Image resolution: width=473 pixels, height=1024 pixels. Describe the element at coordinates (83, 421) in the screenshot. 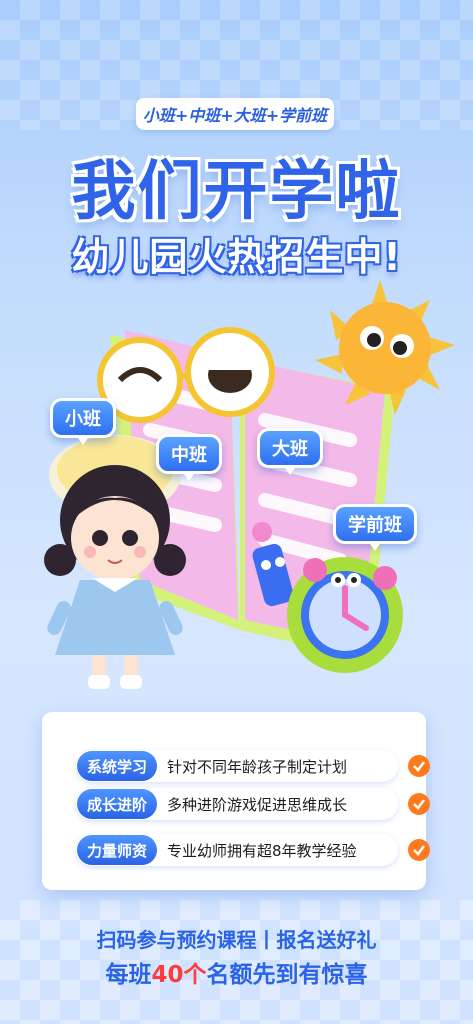

I see `class-bubble-small: 小班` at that location.